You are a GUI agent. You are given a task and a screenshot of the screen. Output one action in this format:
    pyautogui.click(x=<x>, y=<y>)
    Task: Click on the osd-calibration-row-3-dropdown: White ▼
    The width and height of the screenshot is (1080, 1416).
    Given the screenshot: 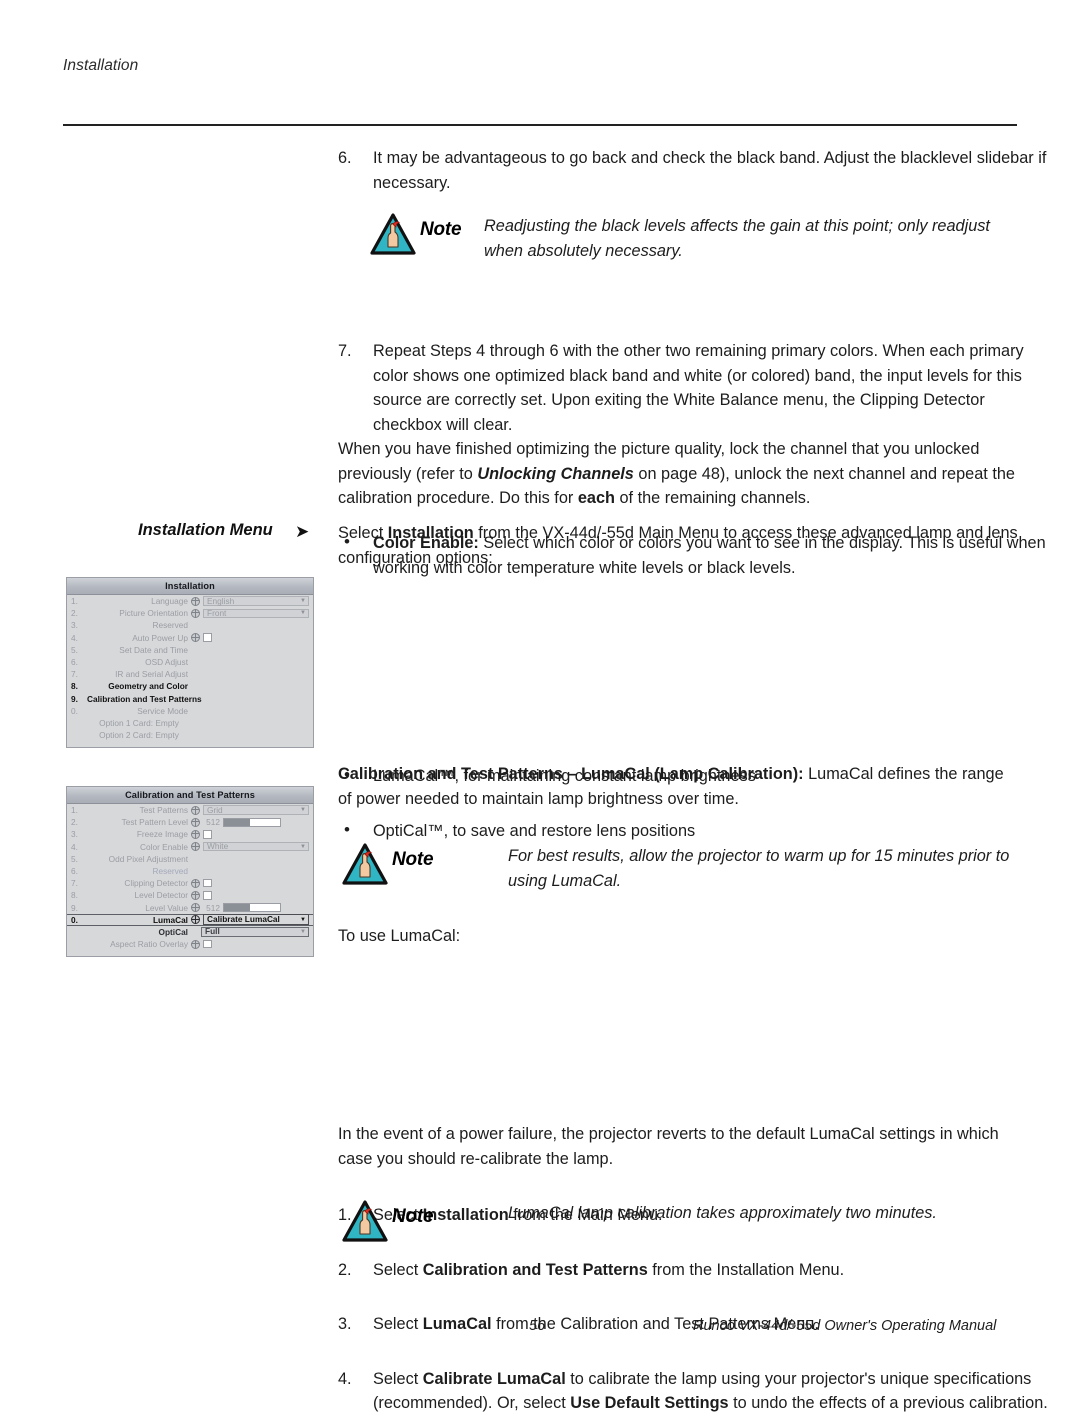 What is the action you would take?
    pyautogui.click(x=256, y=847)
    